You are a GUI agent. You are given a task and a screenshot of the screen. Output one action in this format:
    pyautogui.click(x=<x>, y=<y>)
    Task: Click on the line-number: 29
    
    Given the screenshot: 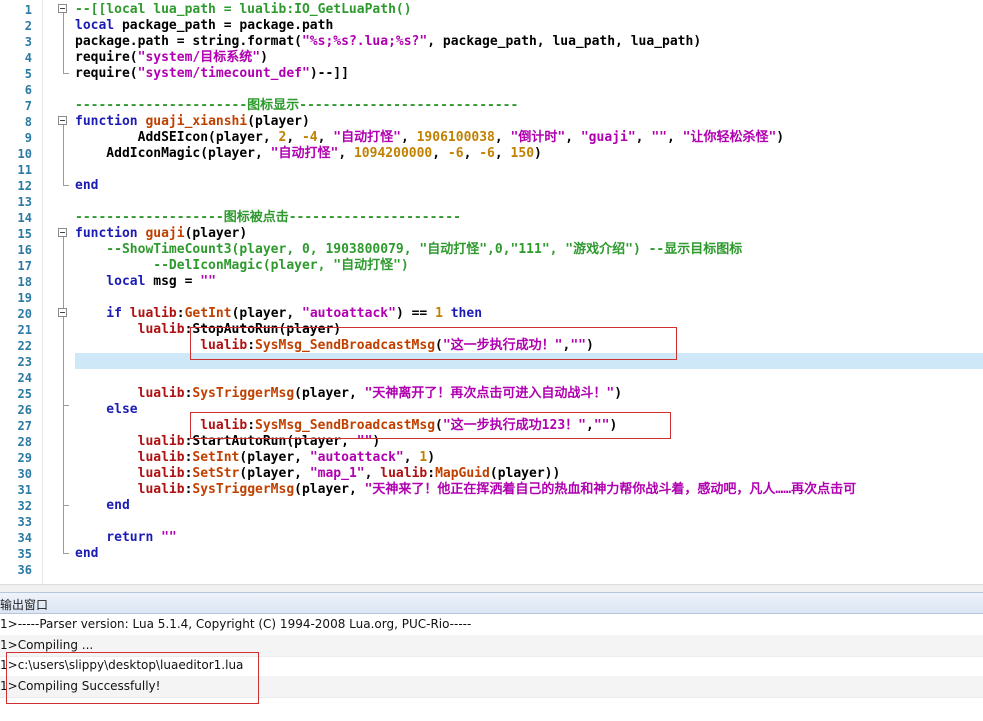 What is the action you would take?
    pyautogui.click(x=24, y=458)
    